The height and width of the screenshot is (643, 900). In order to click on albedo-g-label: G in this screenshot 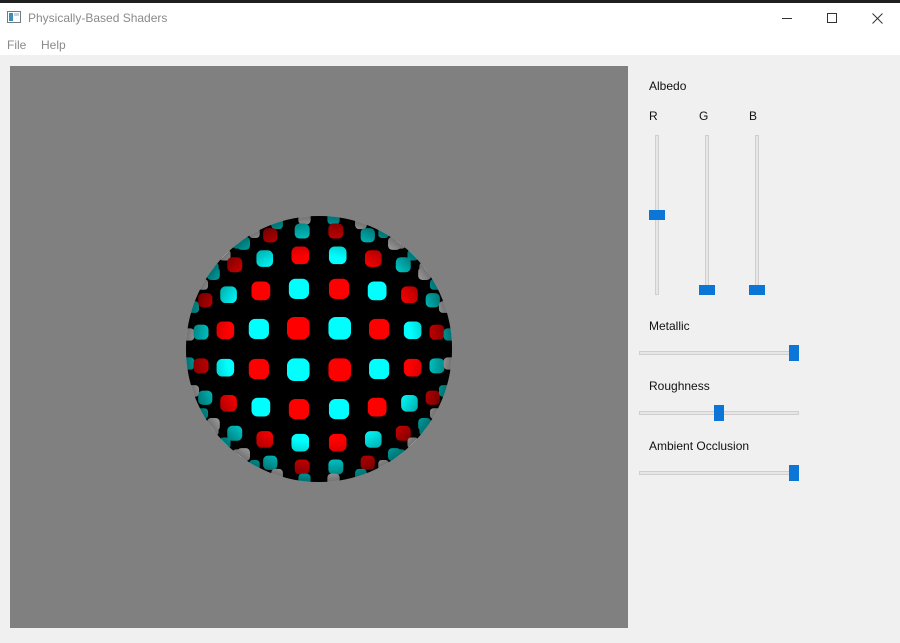, I will do `click(704, 116)`.